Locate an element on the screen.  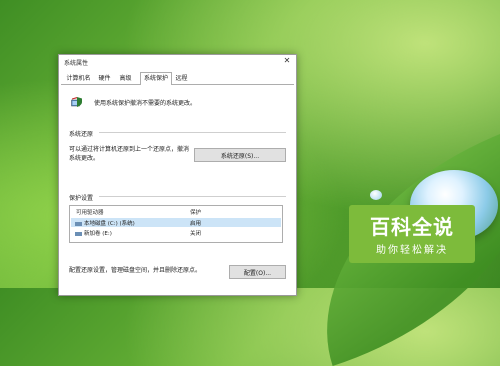
protection-status: 启用 is located at coordinates (196, 224).